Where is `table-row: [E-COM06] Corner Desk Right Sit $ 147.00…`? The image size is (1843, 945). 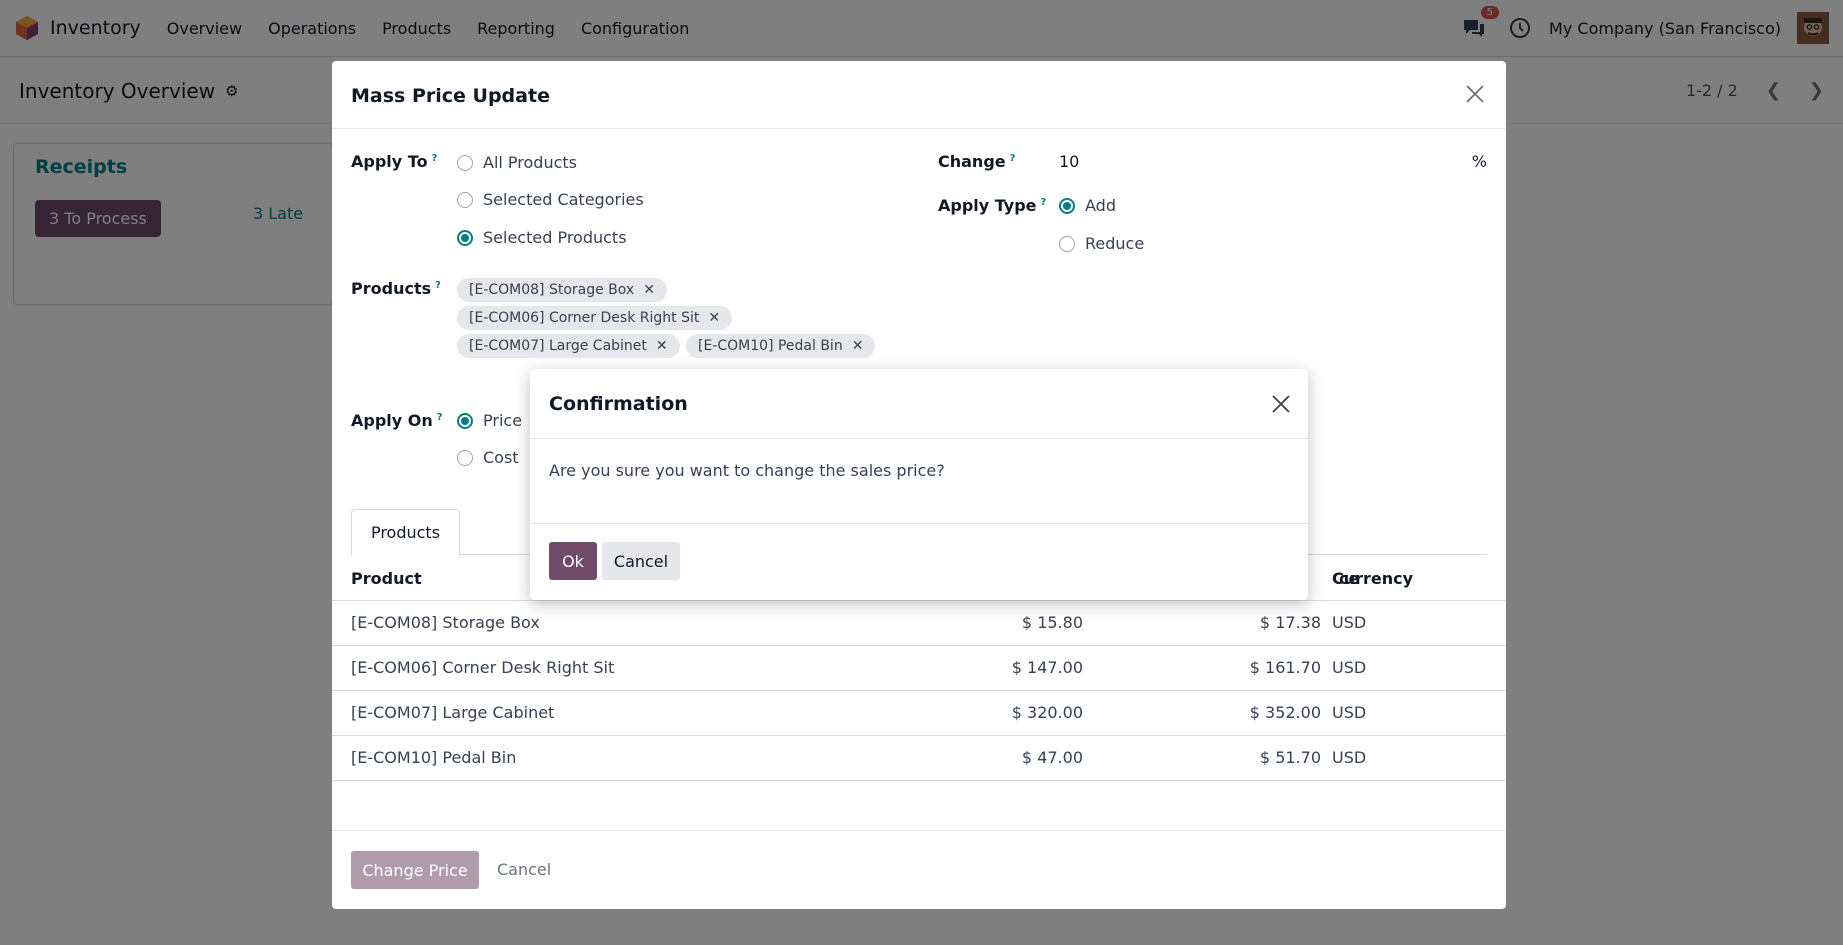
table-row: [E-COM06] Corner Desk Right Sit $ 147.00… is located at coordinates (919, 668).